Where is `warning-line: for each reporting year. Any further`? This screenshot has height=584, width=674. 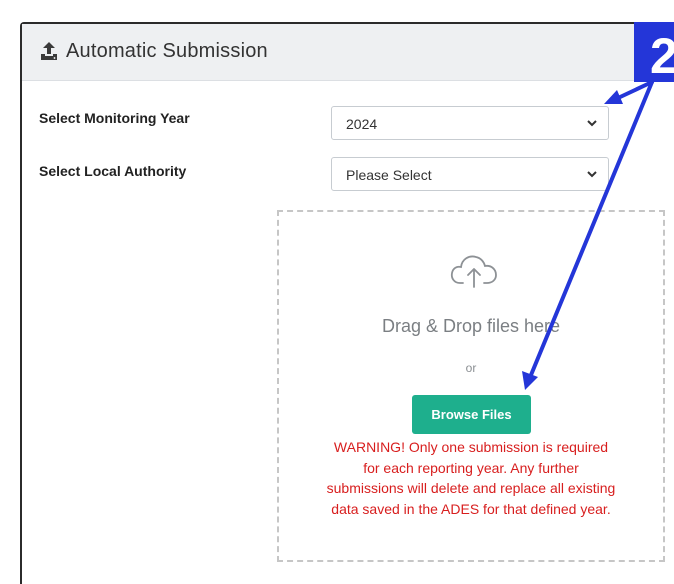 warning-line: for each reporting year. Any further is located at coordinates (471, 467).